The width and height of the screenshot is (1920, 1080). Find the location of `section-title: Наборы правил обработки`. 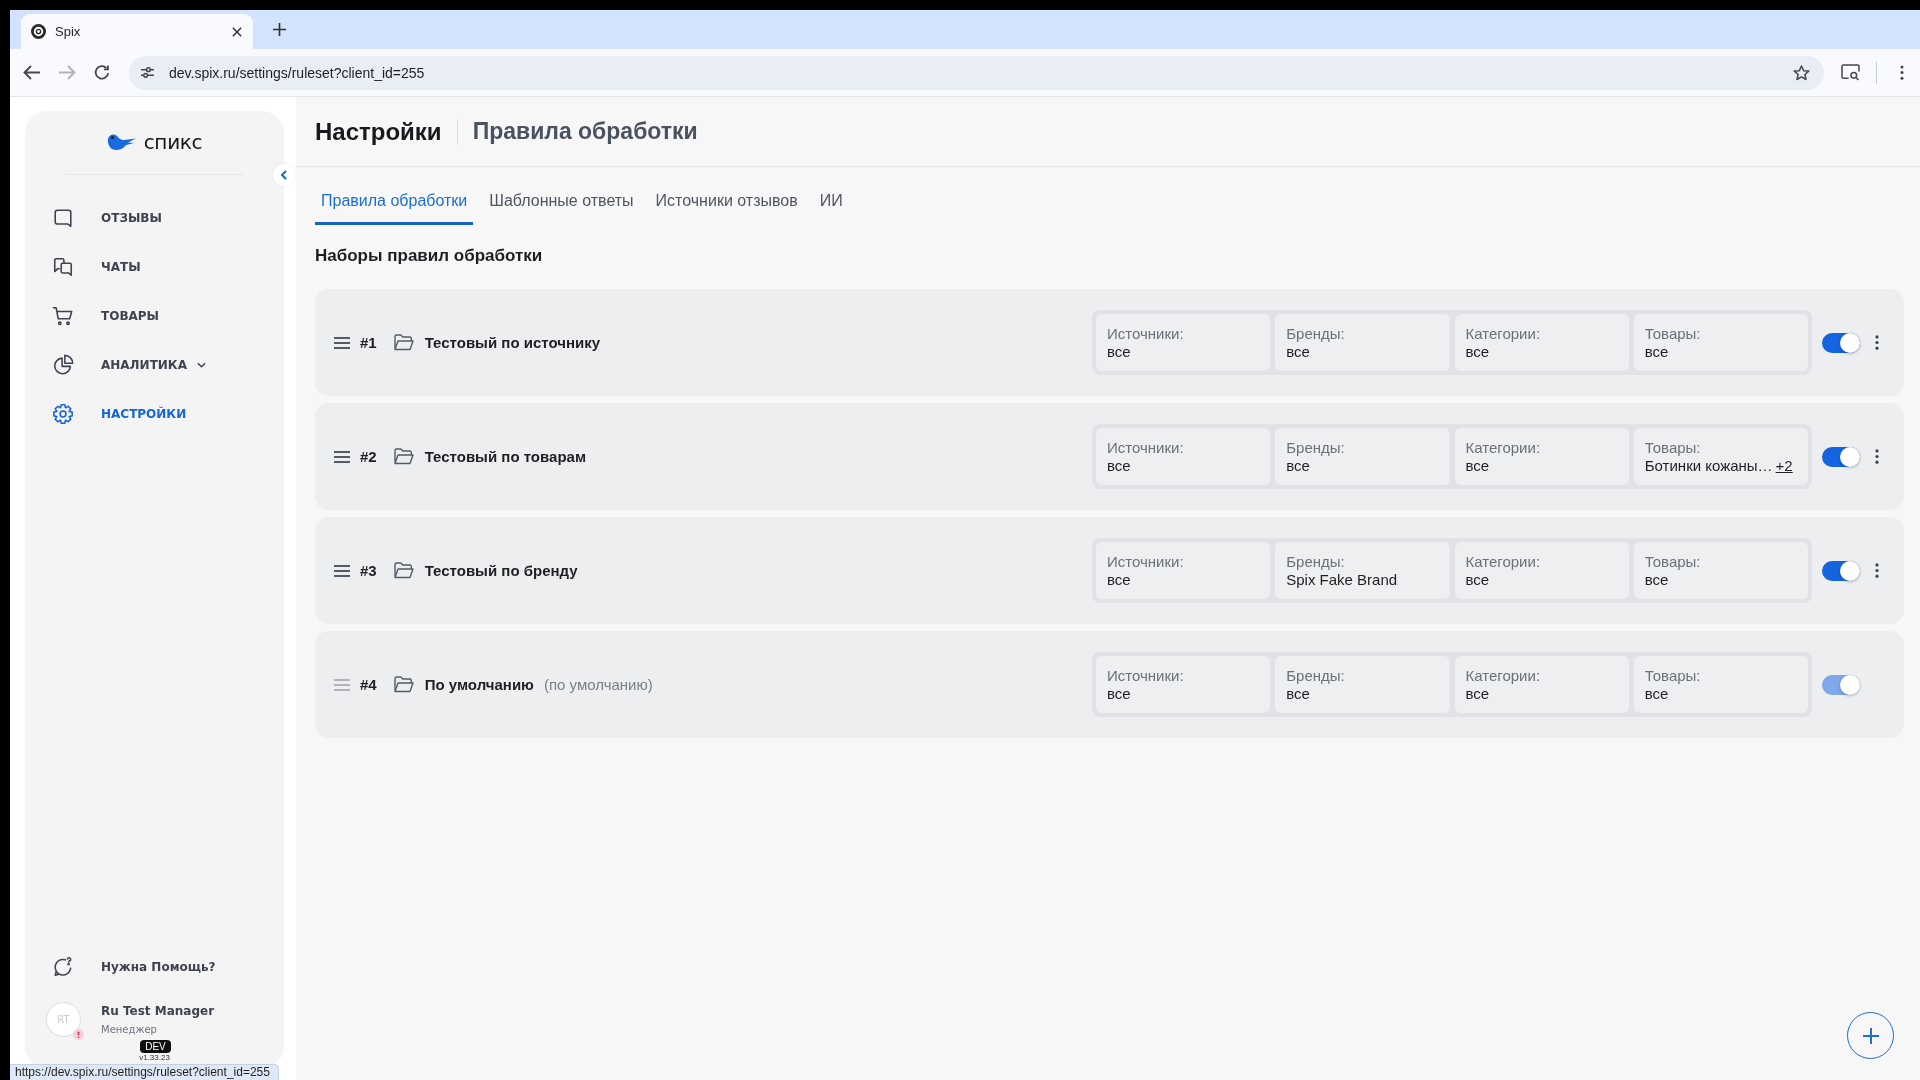

section-title: Наборы правил обработки is located at coordinates (429, 256).